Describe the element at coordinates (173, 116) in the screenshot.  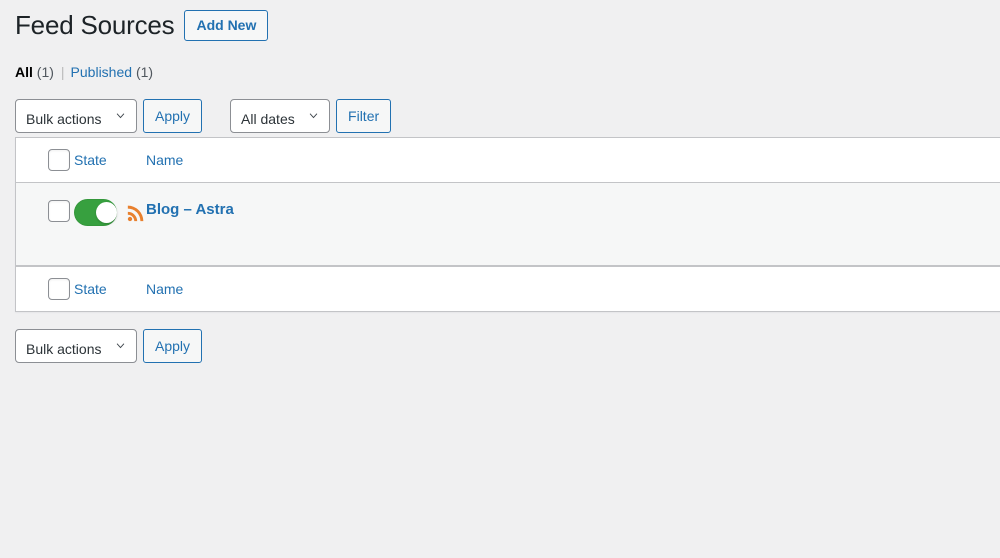
I see `apply-button-top: Apply` at that location.